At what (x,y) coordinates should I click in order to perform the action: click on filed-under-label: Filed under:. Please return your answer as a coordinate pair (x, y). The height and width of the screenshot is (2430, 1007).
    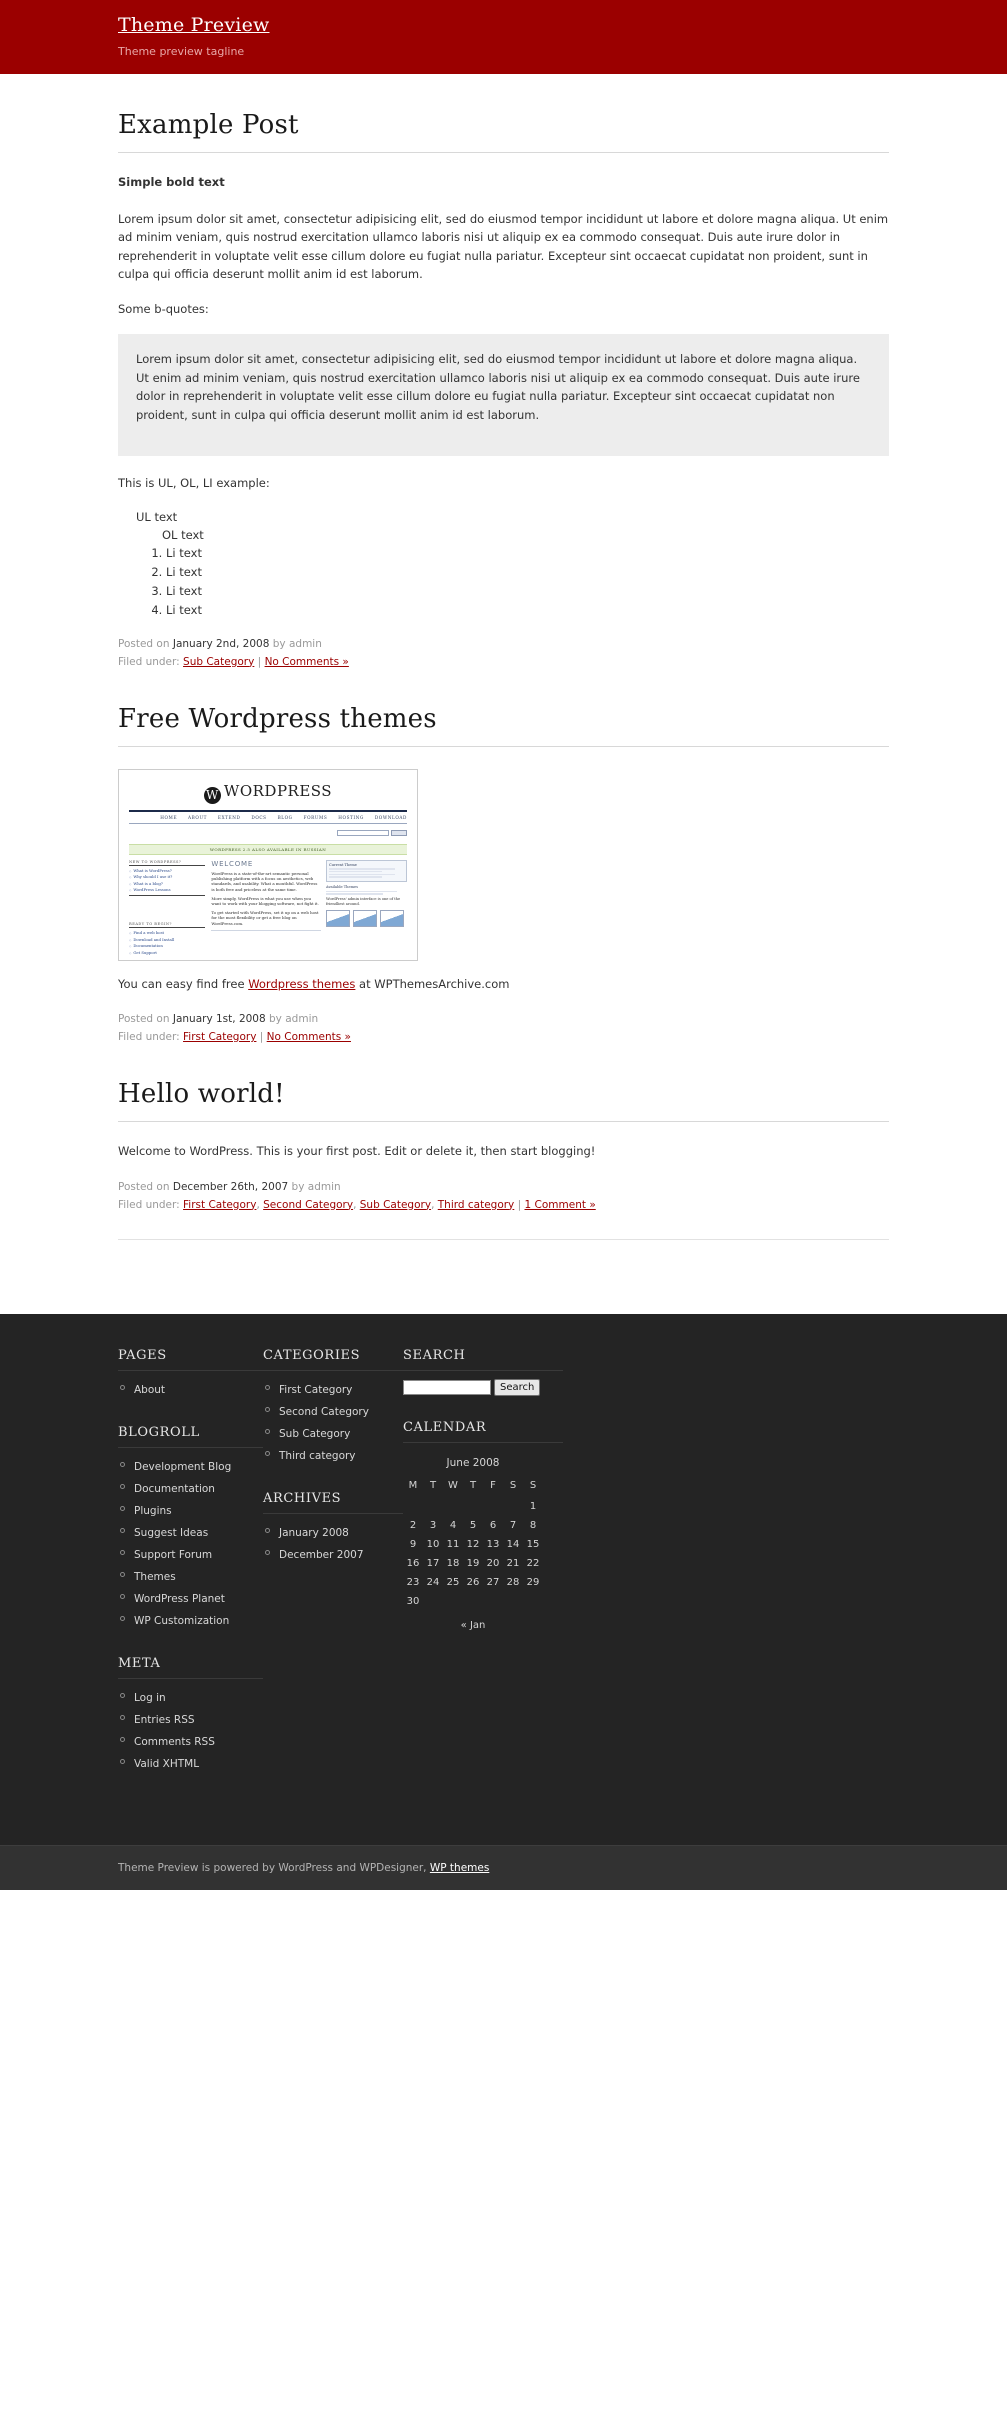
    Looking at the image, I should click on (149, 1204).